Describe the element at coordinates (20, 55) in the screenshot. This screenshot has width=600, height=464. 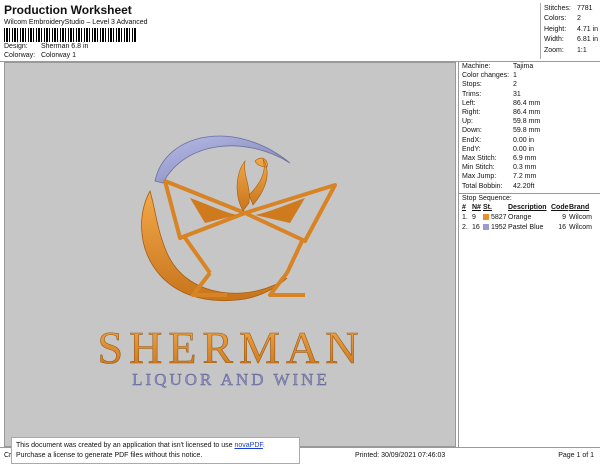
I see `colorway-label: Colorway:` at that location.